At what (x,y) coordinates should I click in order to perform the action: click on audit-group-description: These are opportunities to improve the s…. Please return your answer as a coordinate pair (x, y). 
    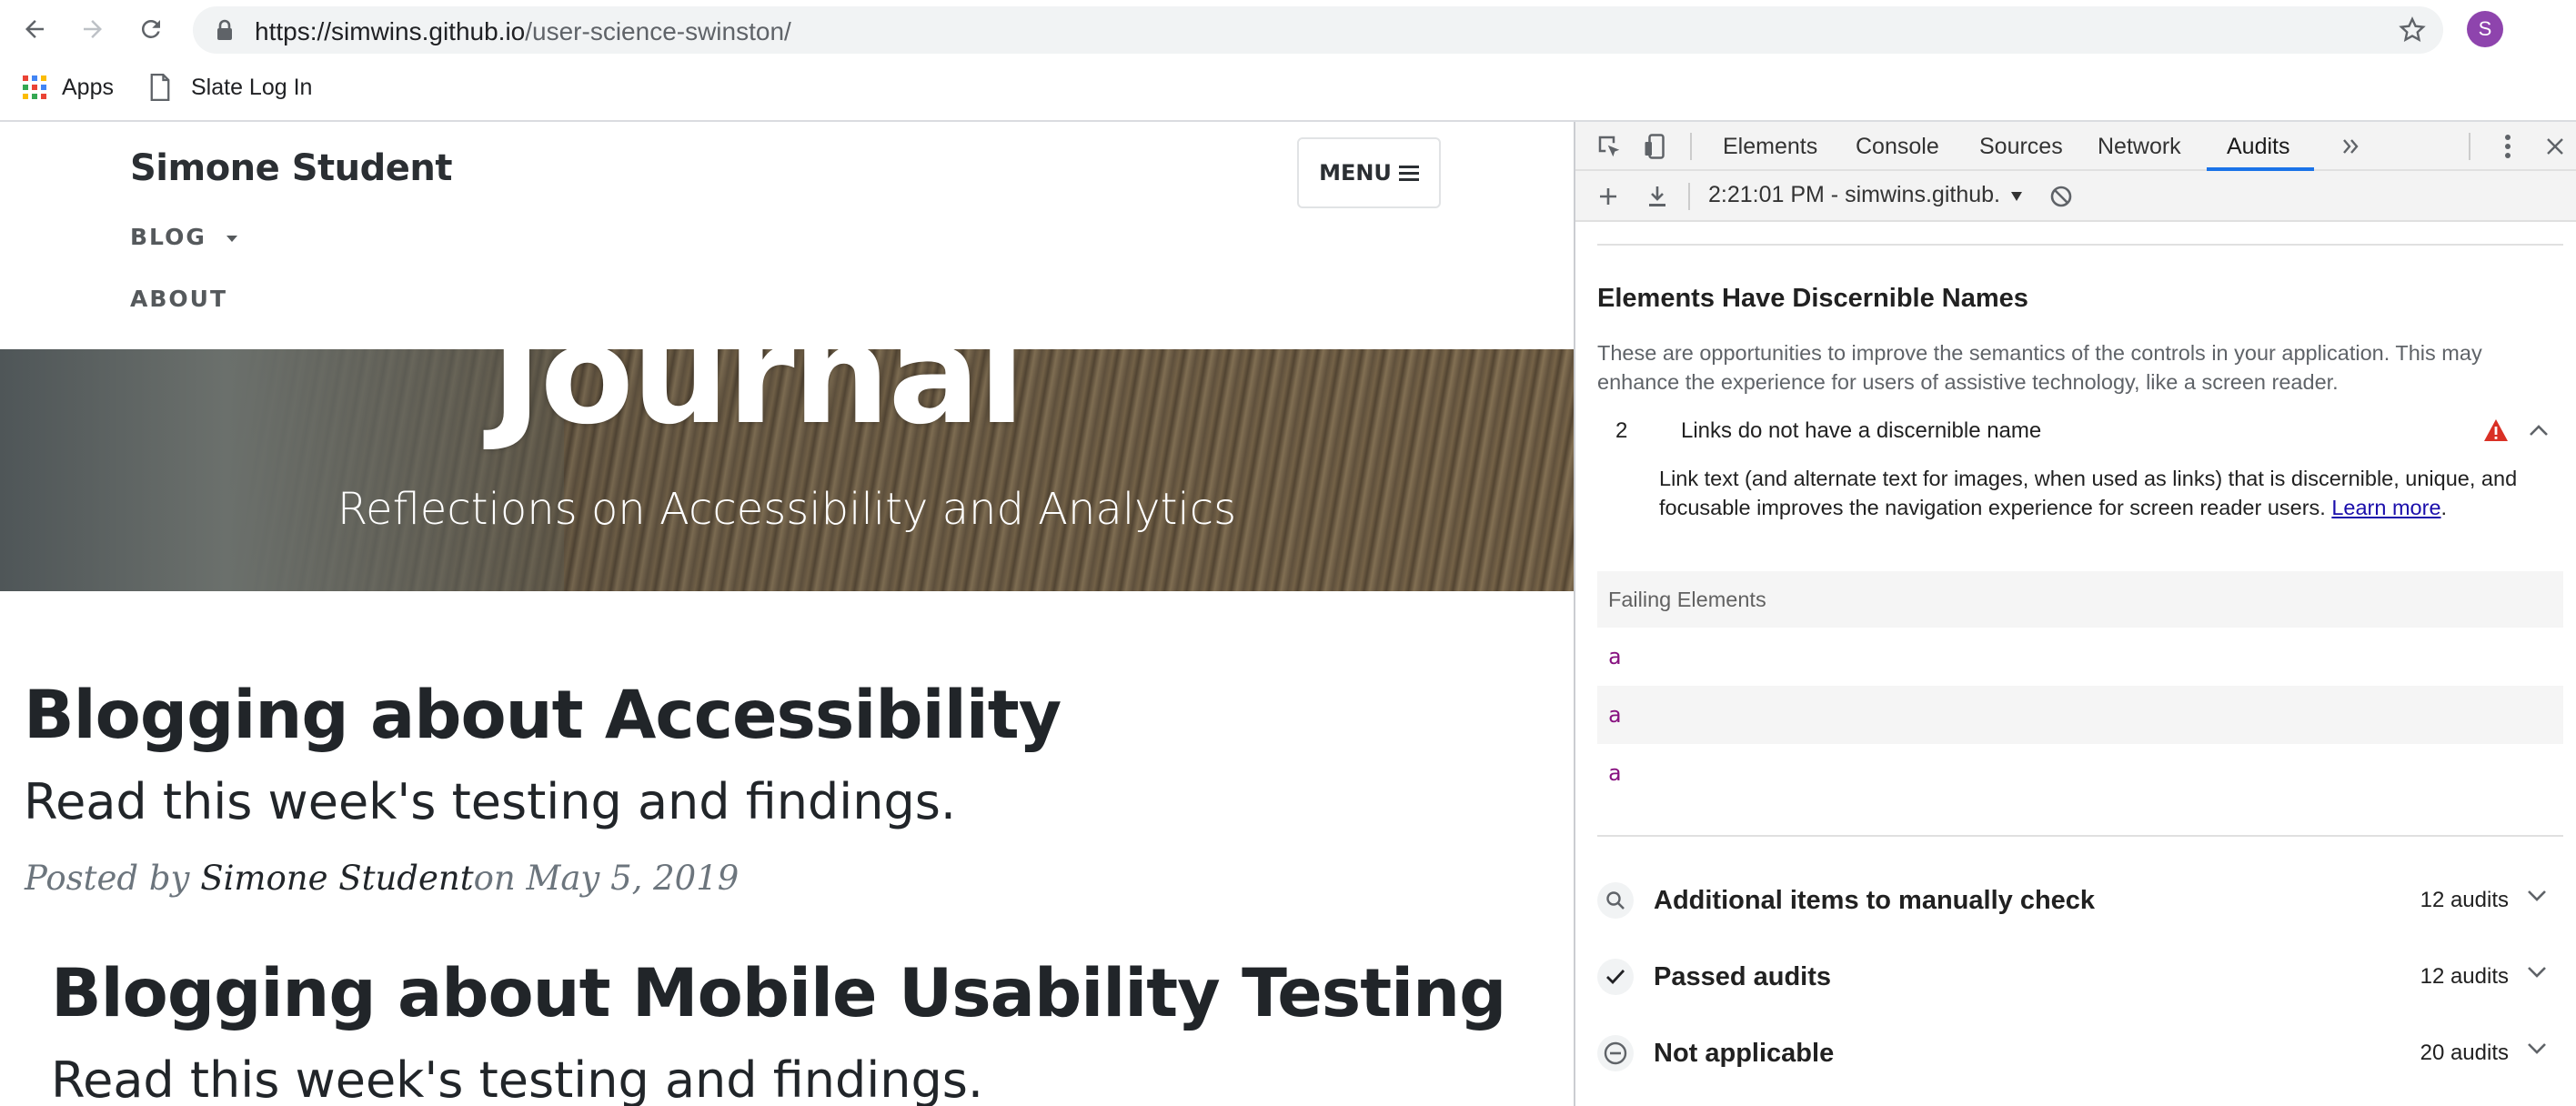
    Looking at the image, I should click on (2039, 367).